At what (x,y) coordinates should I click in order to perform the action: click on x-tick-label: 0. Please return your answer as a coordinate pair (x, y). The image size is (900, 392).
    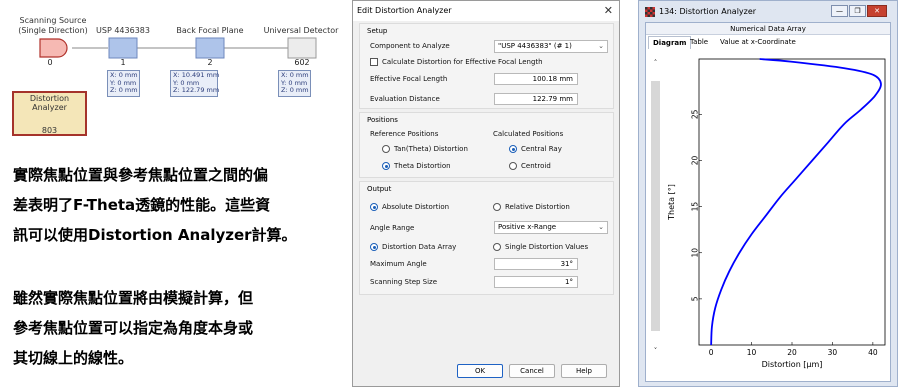
    Looking at the image, I should click on (711, 352).